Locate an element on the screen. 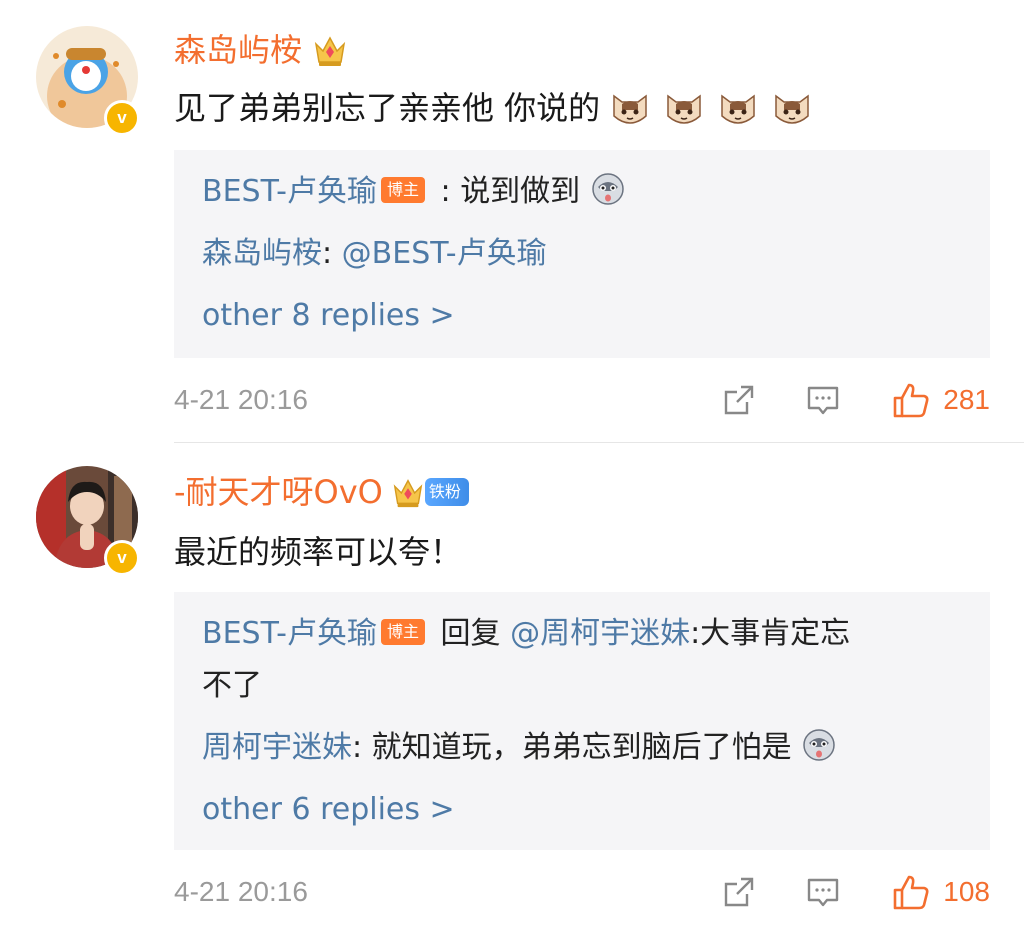  reply-continued-text: 不了 is located at coordinates (232, 685).